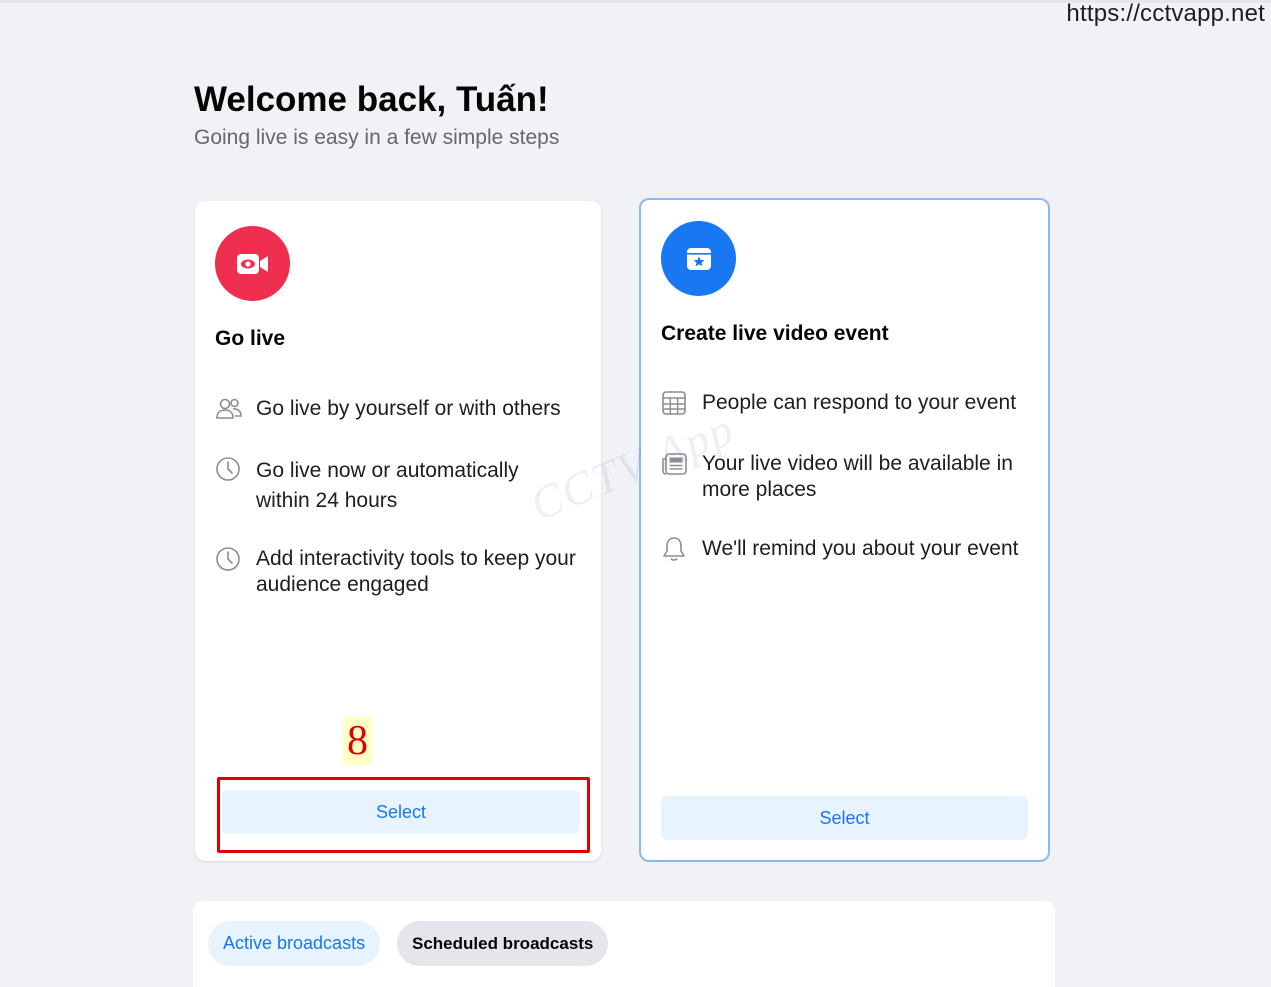 The width and height of the screenshot is (1271, 987). What do you see at coordinates (844, 818) in the screenshot?
I see `create-event-select-button: Select` at bounding box center [844, 818].